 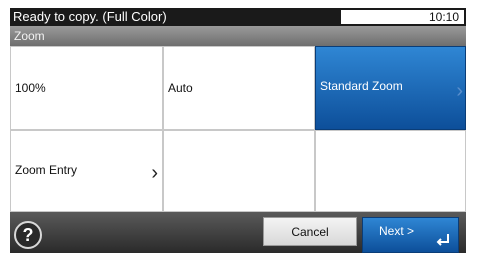 I want to click on next-button: Next >, so click(x=410, y=235).